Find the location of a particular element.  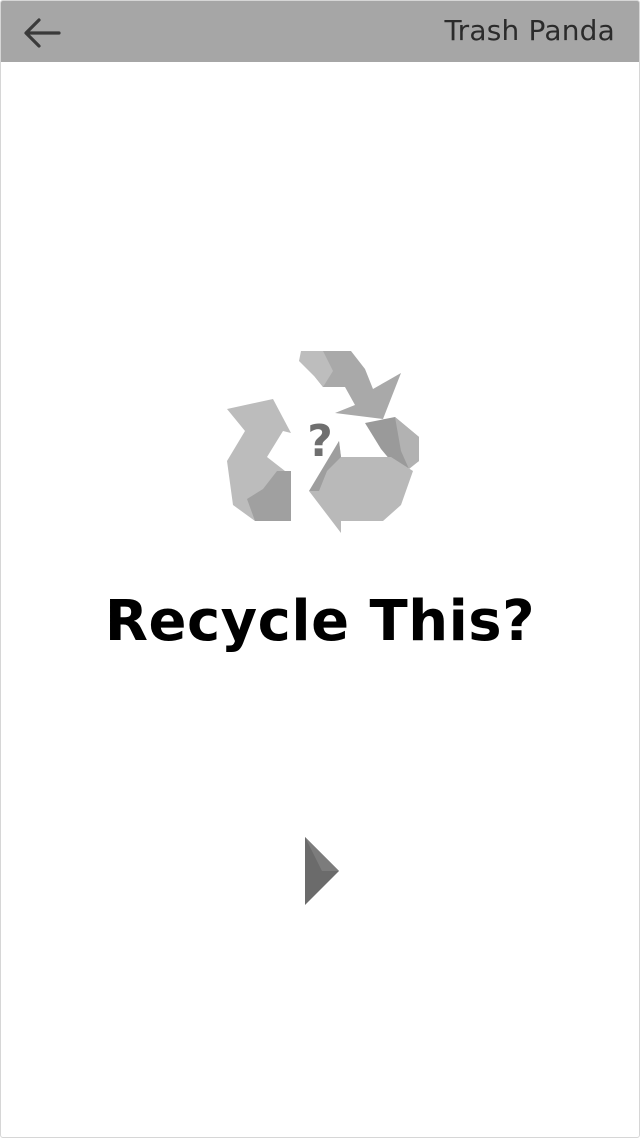

question-mark-glyph: ? is located at coordinates (320, 441).